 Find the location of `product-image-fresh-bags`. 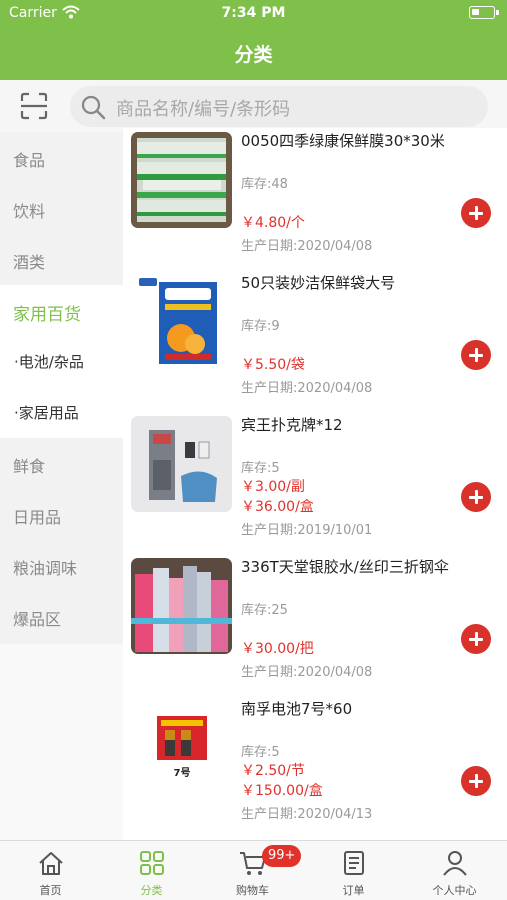

product-image-fresh-bags is located at coordinates (181, 322).